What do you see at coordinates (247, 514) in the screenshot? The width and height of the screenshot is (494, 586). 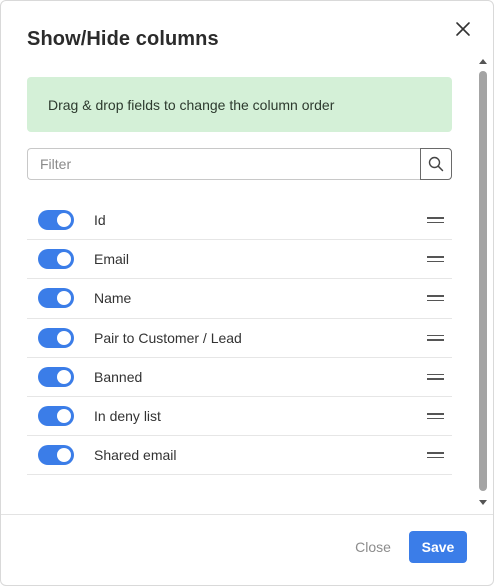 I see `footer-divider` at bounding box center [247, 514].